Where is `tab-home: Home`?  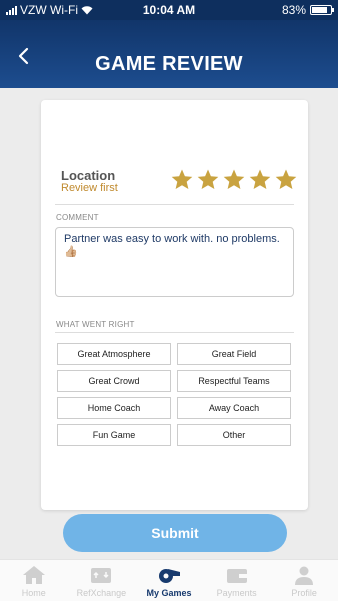
tab-home: Home is located at coordinates (34, 580).